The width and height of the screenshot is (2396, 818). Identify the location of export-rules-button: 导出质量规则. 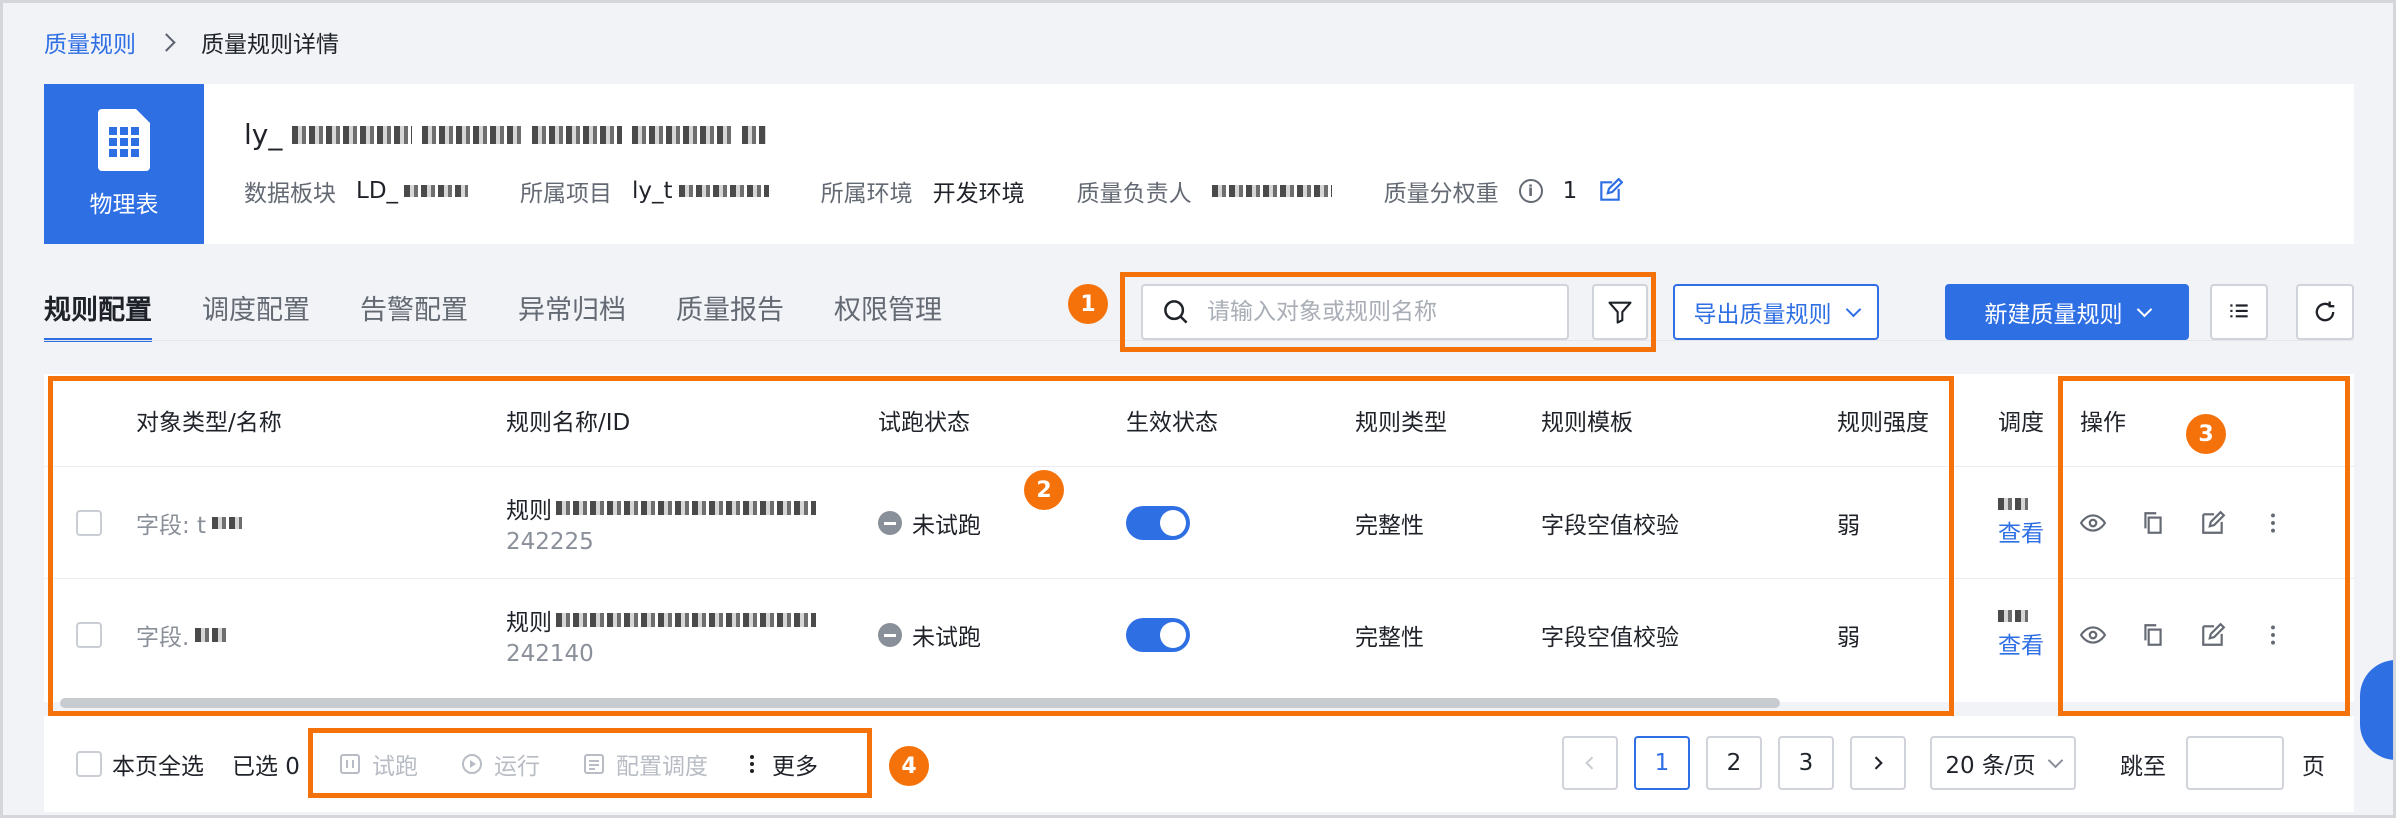
(1776, 312).